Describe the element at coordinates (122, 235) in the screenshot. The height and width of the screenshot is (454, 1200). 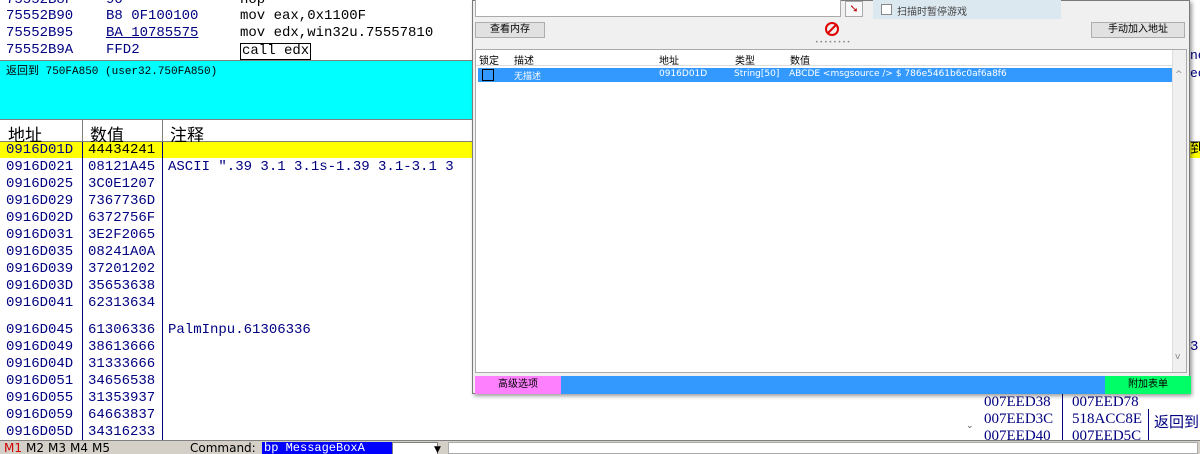
I see `dump-value: 3E2F2065` at that location.